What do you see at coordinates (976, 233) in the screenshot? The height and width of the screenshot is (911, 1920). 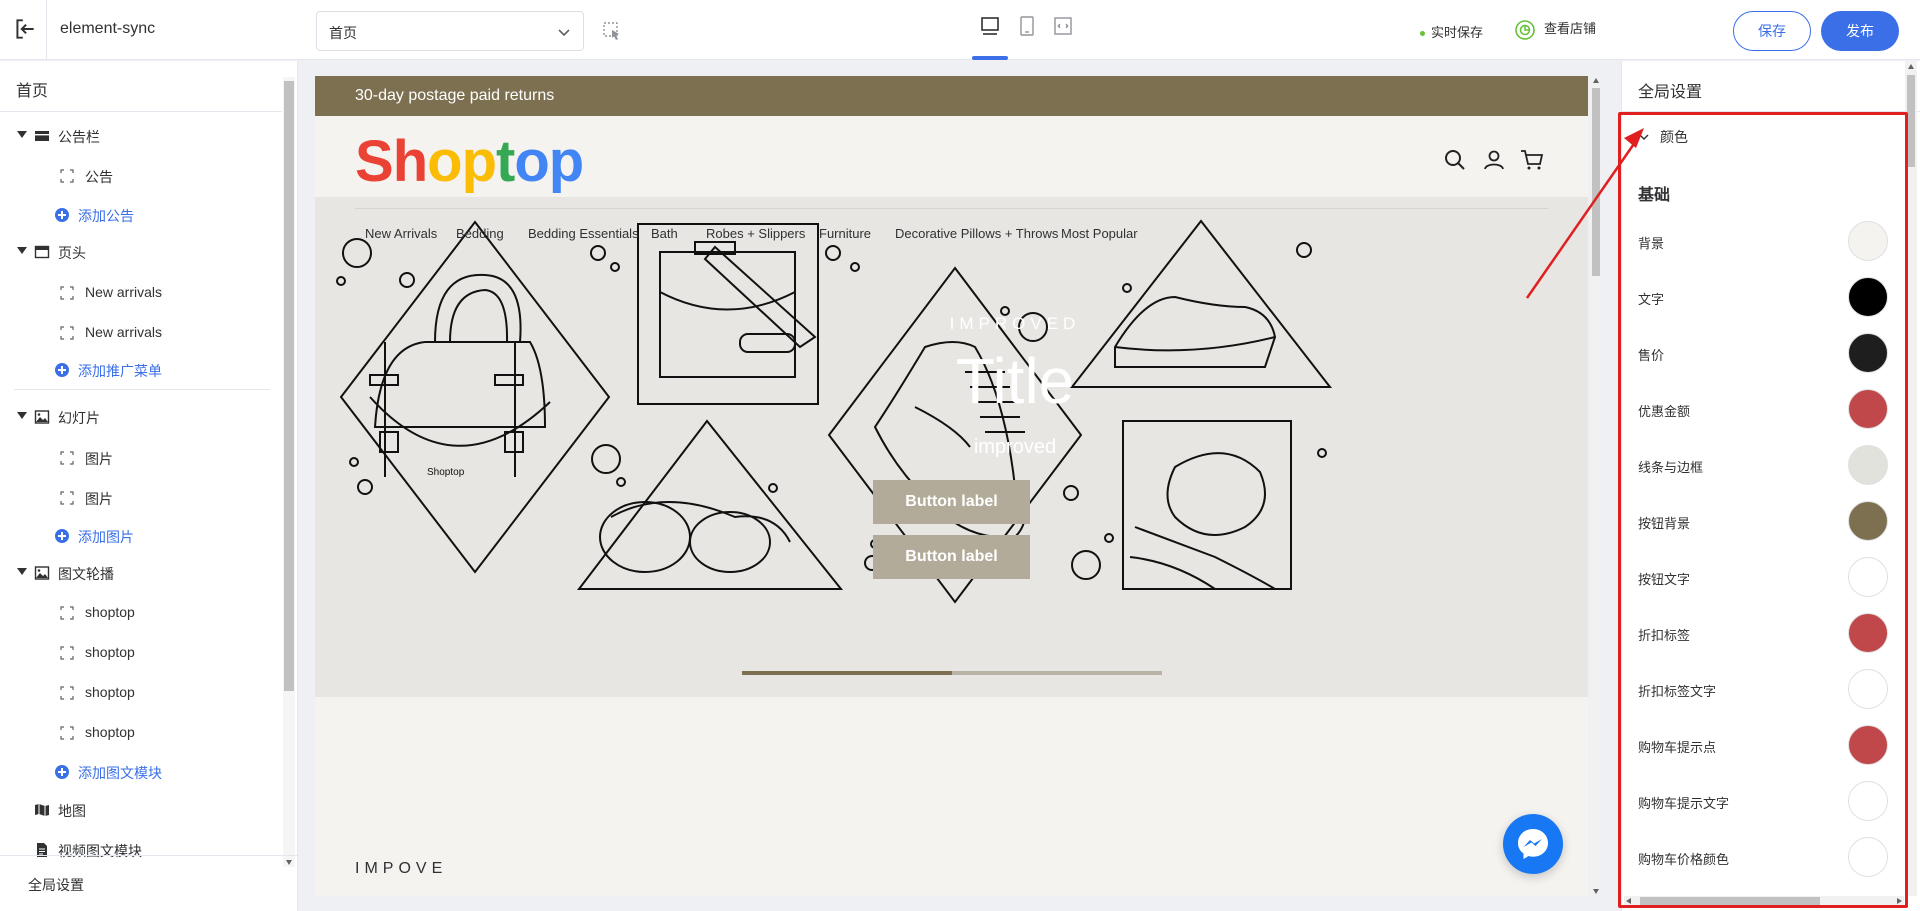 I see `nav-item: Decorative Pillows + Throws` at bounding box center [976, 233].